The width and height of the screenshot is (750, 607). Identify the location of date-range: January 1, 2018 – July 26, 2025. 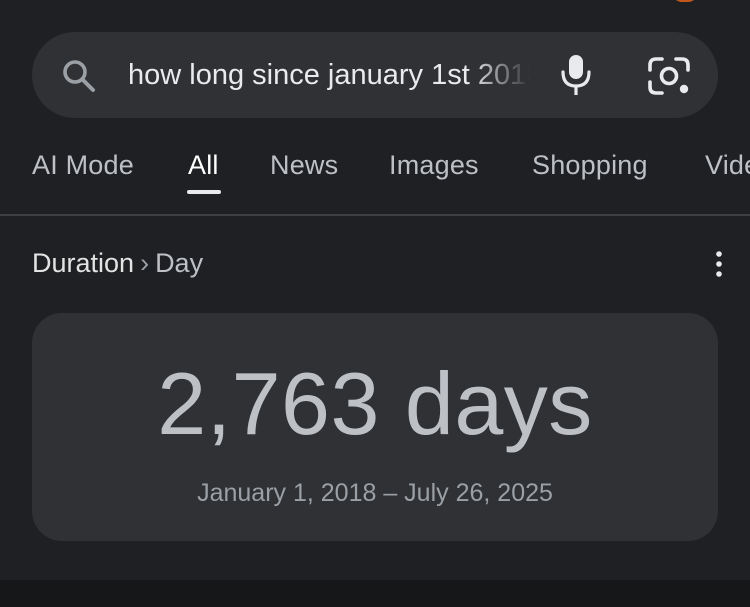
(375, 493).